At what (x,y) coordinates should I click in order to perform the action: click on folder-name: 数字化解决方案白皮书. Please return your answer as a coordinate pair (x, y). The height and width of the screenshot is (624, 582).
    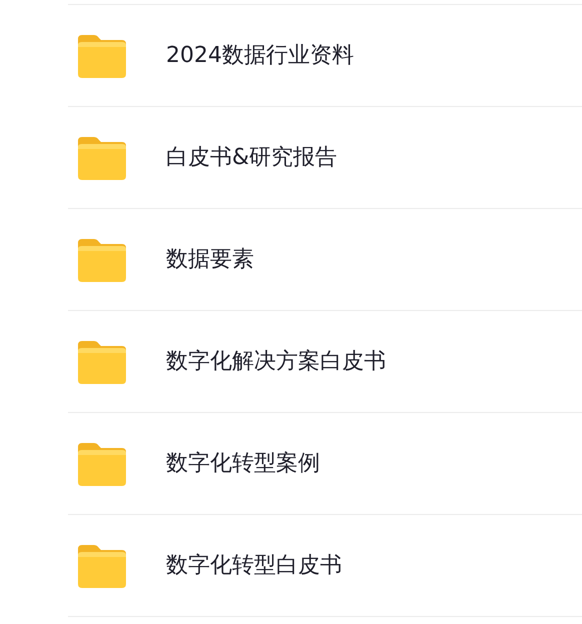
    Looking at the image, I should click on (276, 361).